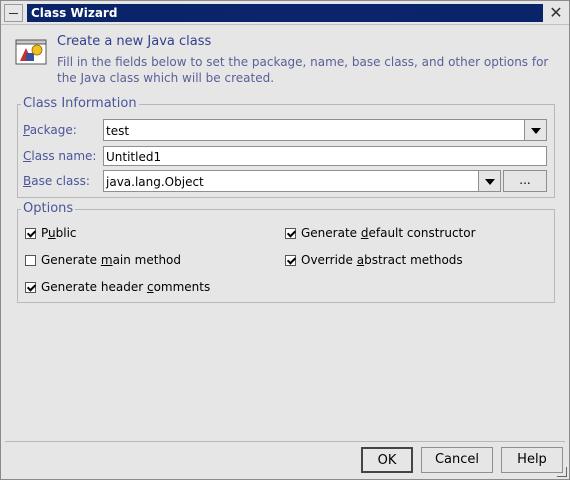  I want to click on package-value: test, so click(118, 131).